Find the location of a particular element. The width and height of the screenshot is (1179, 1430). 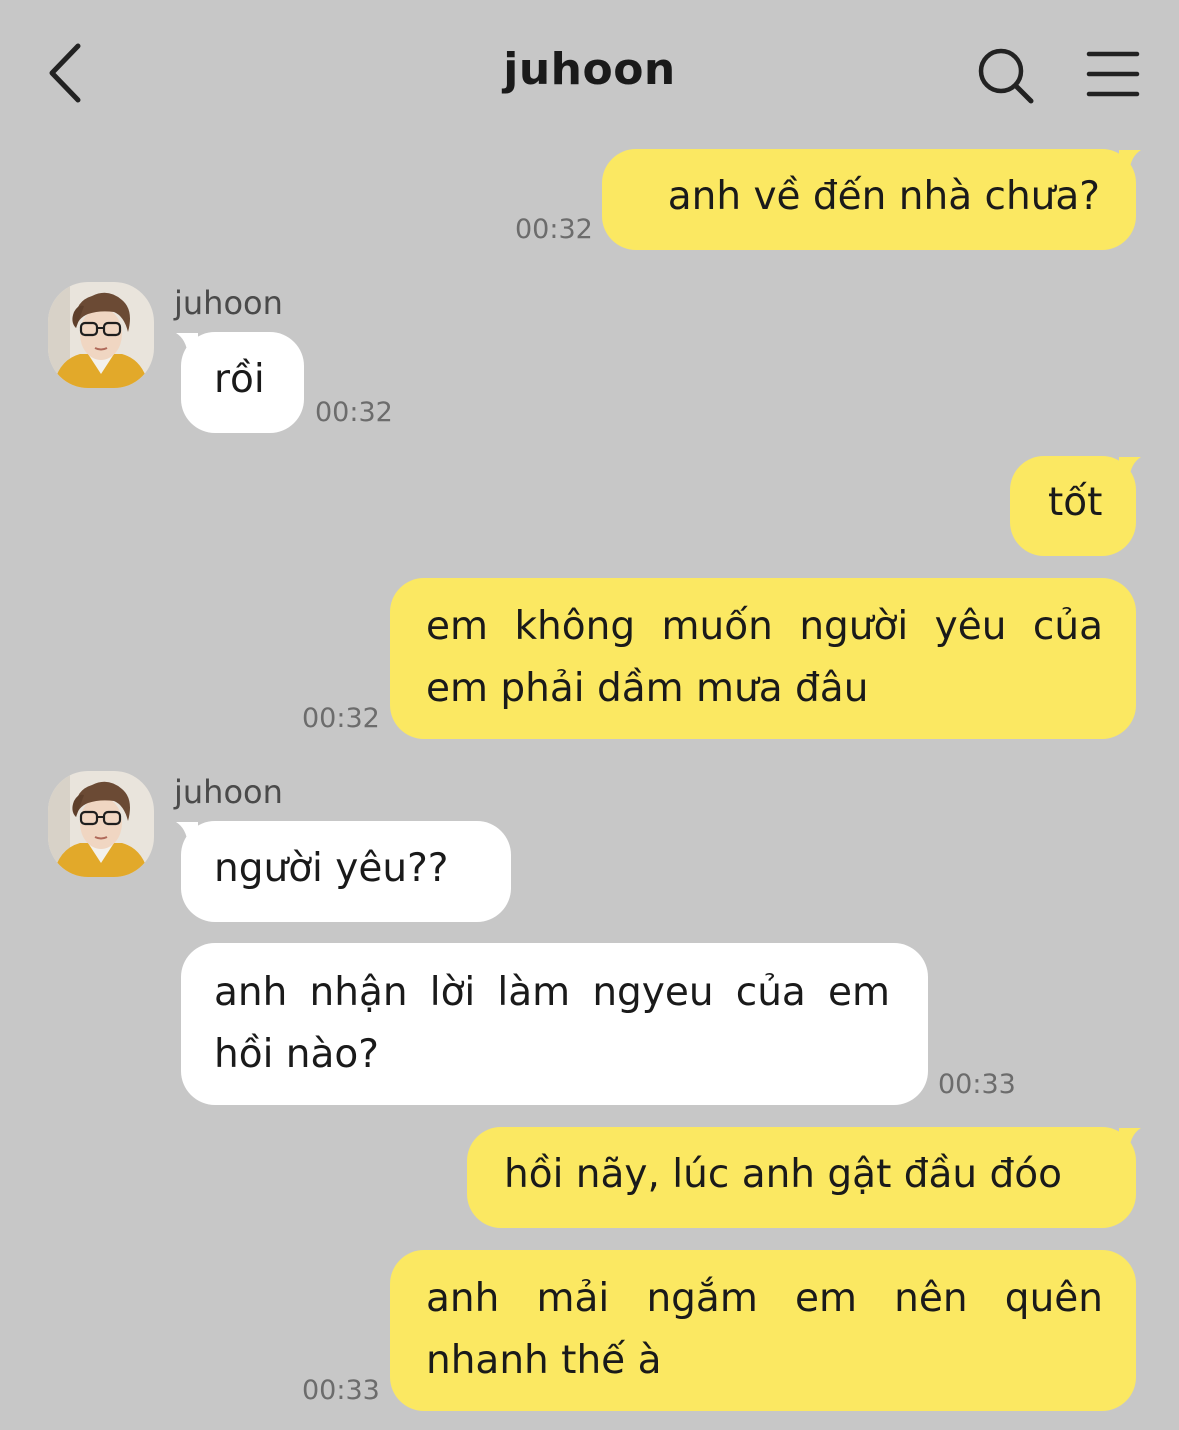

message-text: rồi is located at coordinates (239, 379).